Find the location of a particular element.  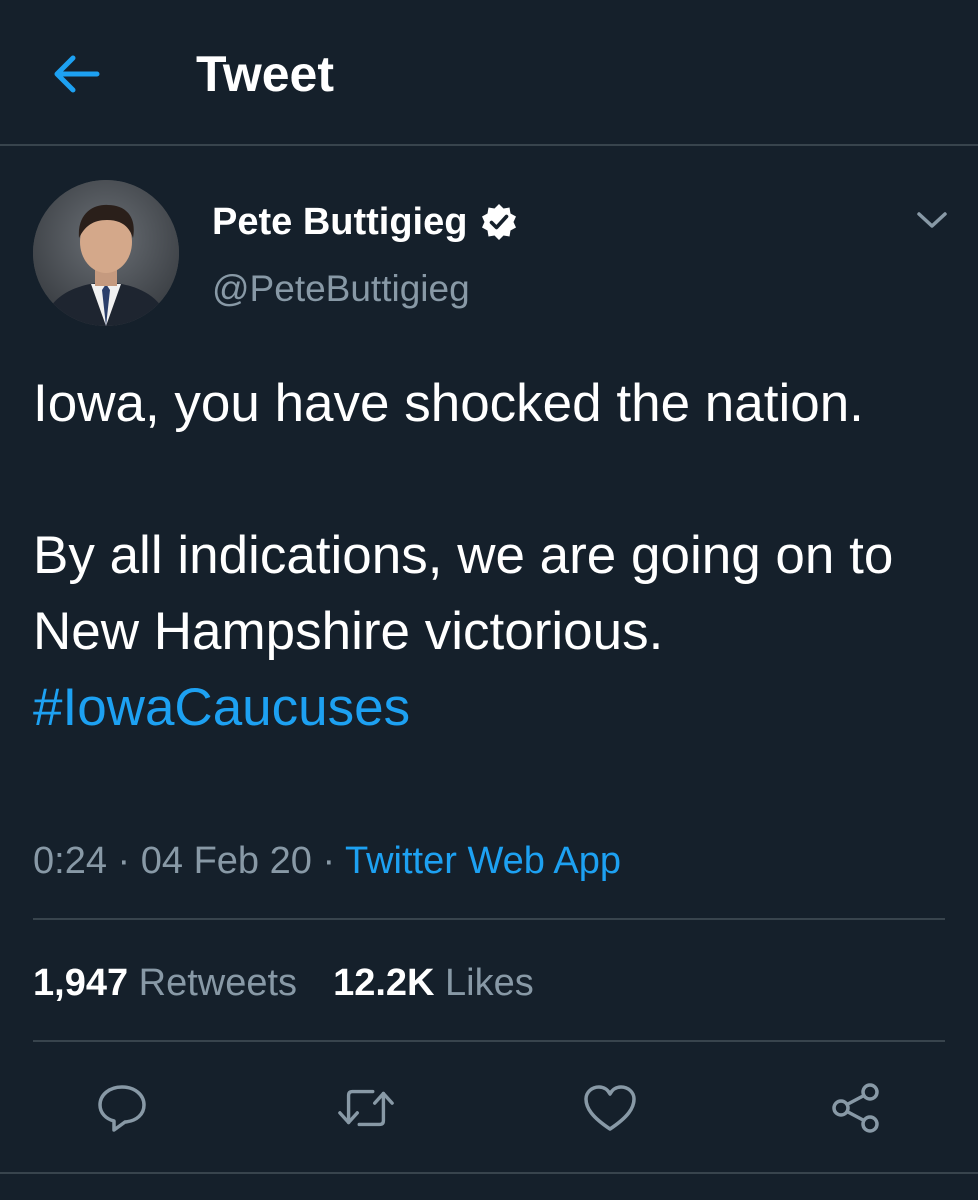

like-icon is located at coordinates (610, 1108).